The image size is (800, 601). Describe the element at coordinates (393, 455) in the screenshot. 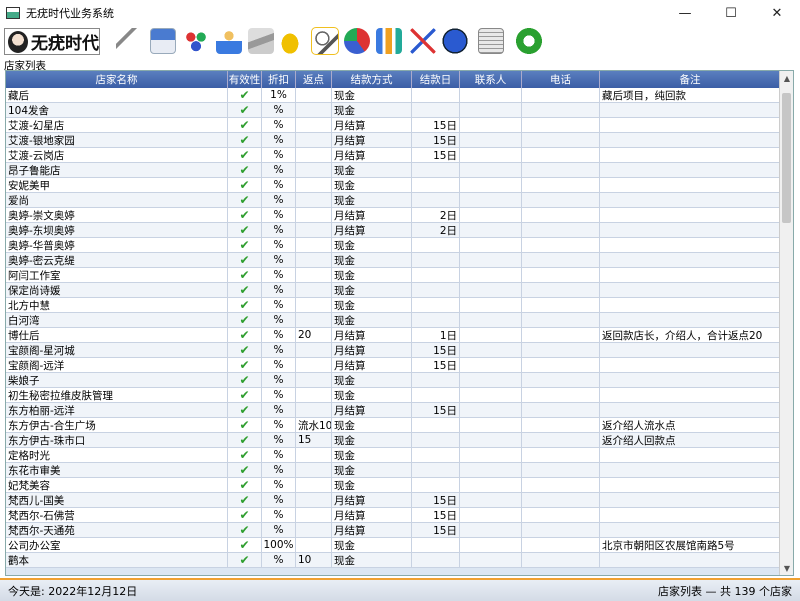

I see `table-row: 定格时光 ✔% 现金` at that location.